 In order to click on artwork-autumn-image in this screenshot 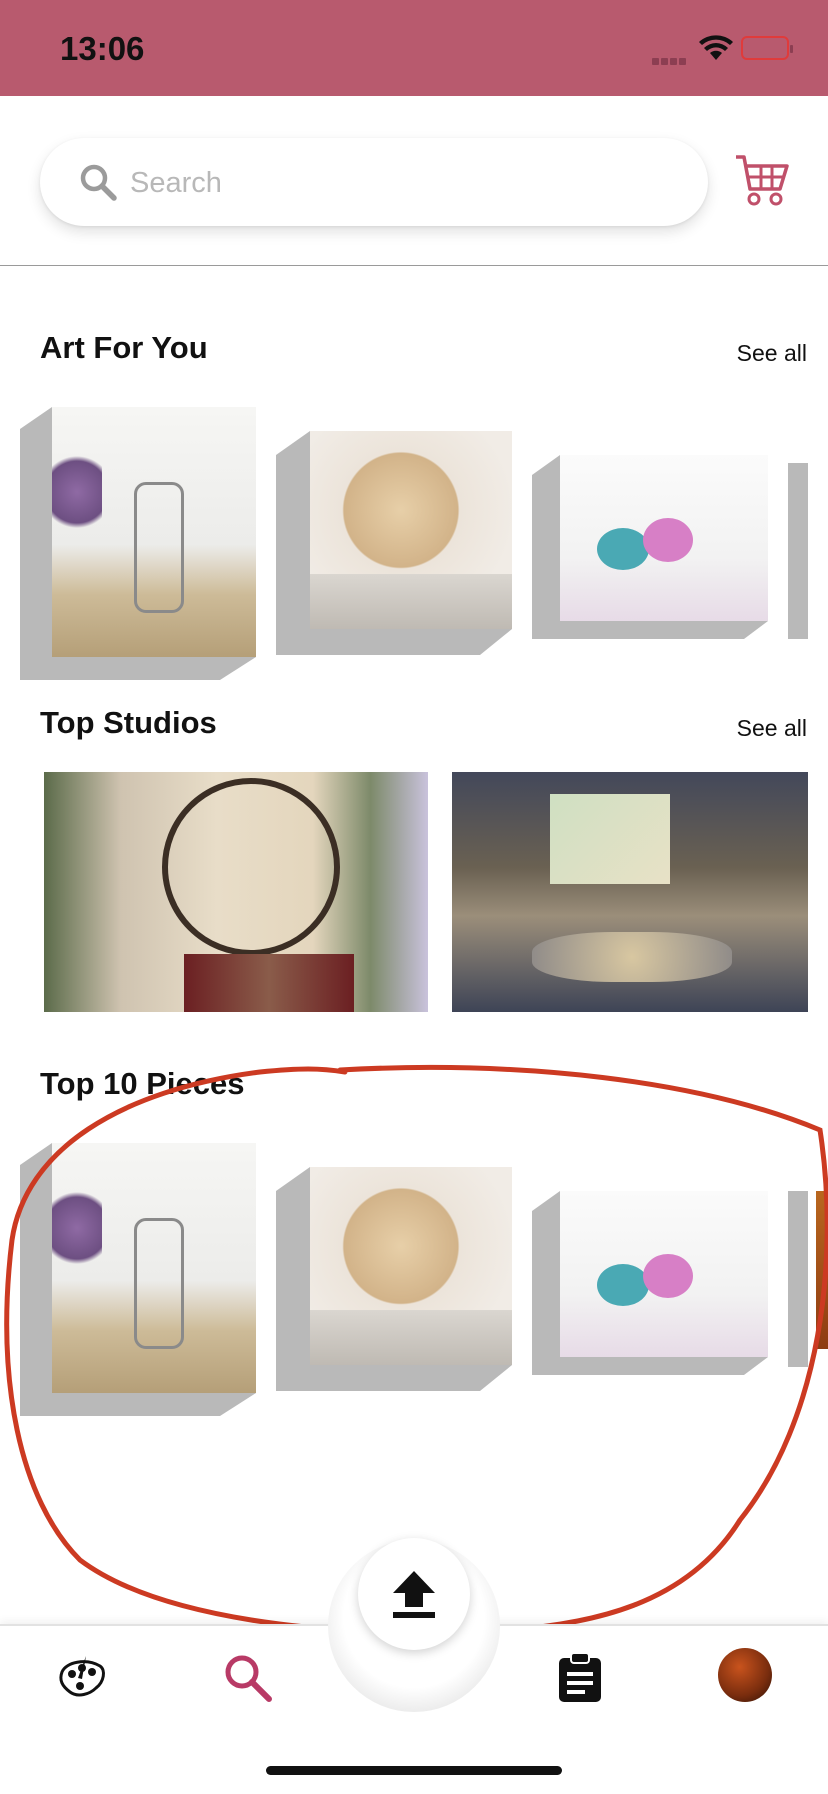, I will do `click(822, 1270)`.